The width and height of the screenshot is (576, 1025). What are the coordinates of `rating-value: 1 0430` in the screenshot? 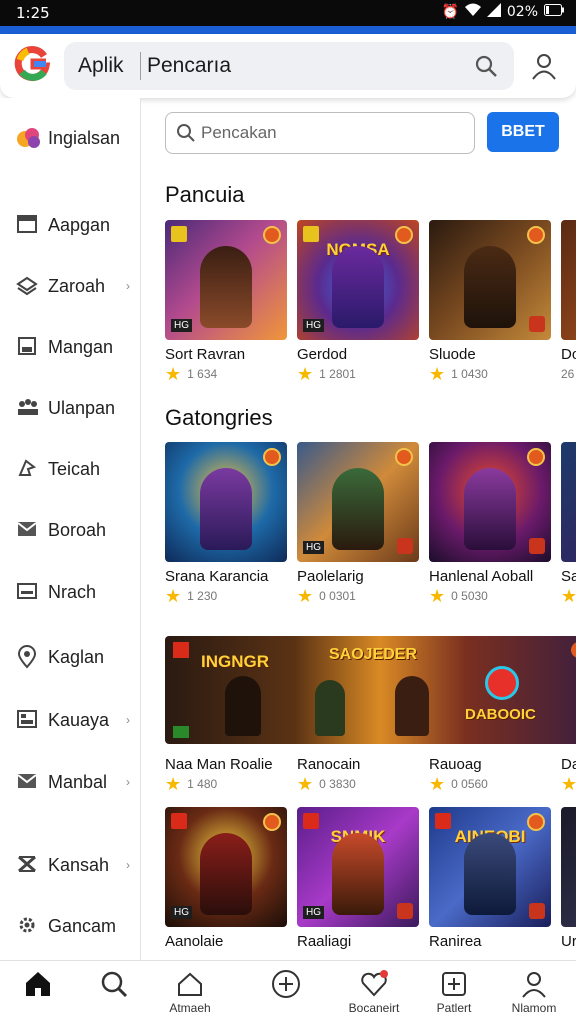 It's located at (469, 374).